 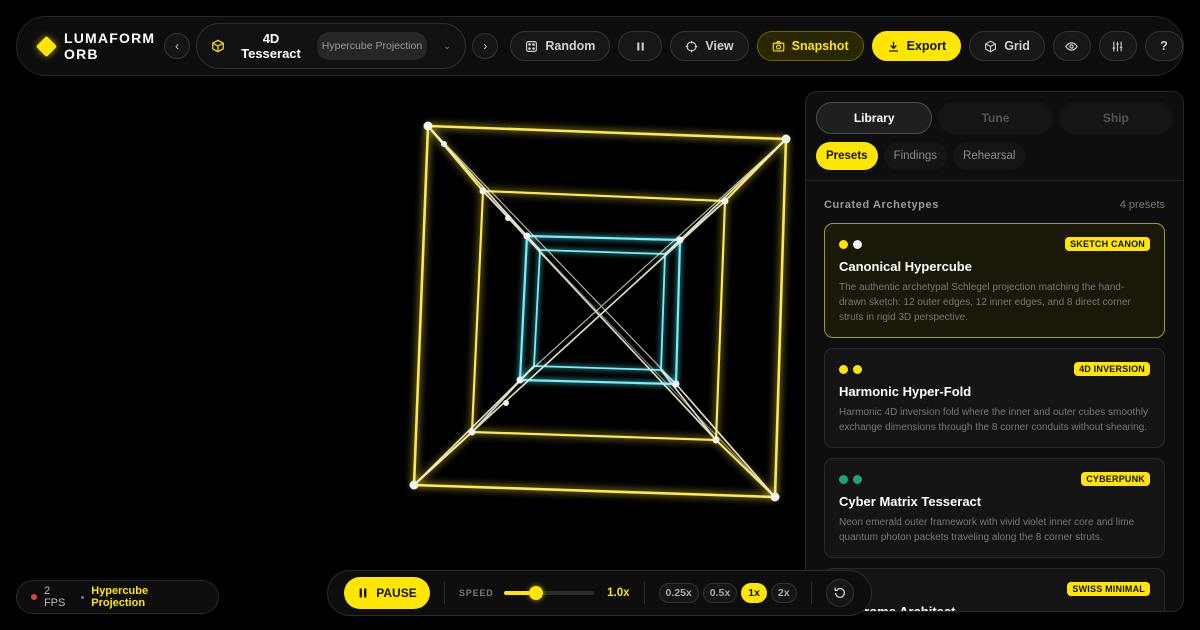 I want to click on grid-label: Grid, so click(x=1017, y=46).